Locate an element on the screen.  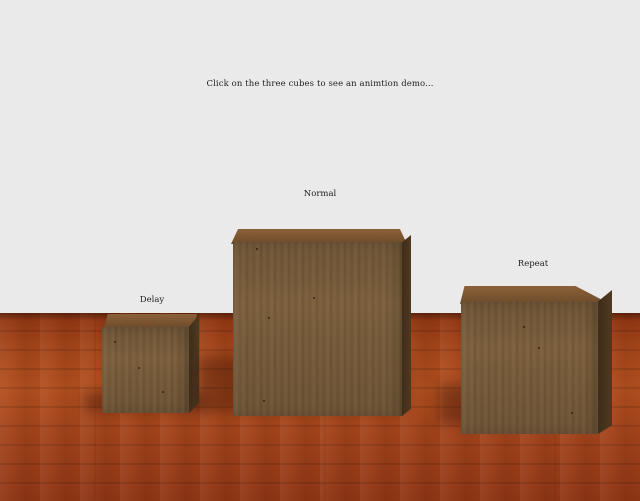
repeat-cube is located at coordinates (527, 360).